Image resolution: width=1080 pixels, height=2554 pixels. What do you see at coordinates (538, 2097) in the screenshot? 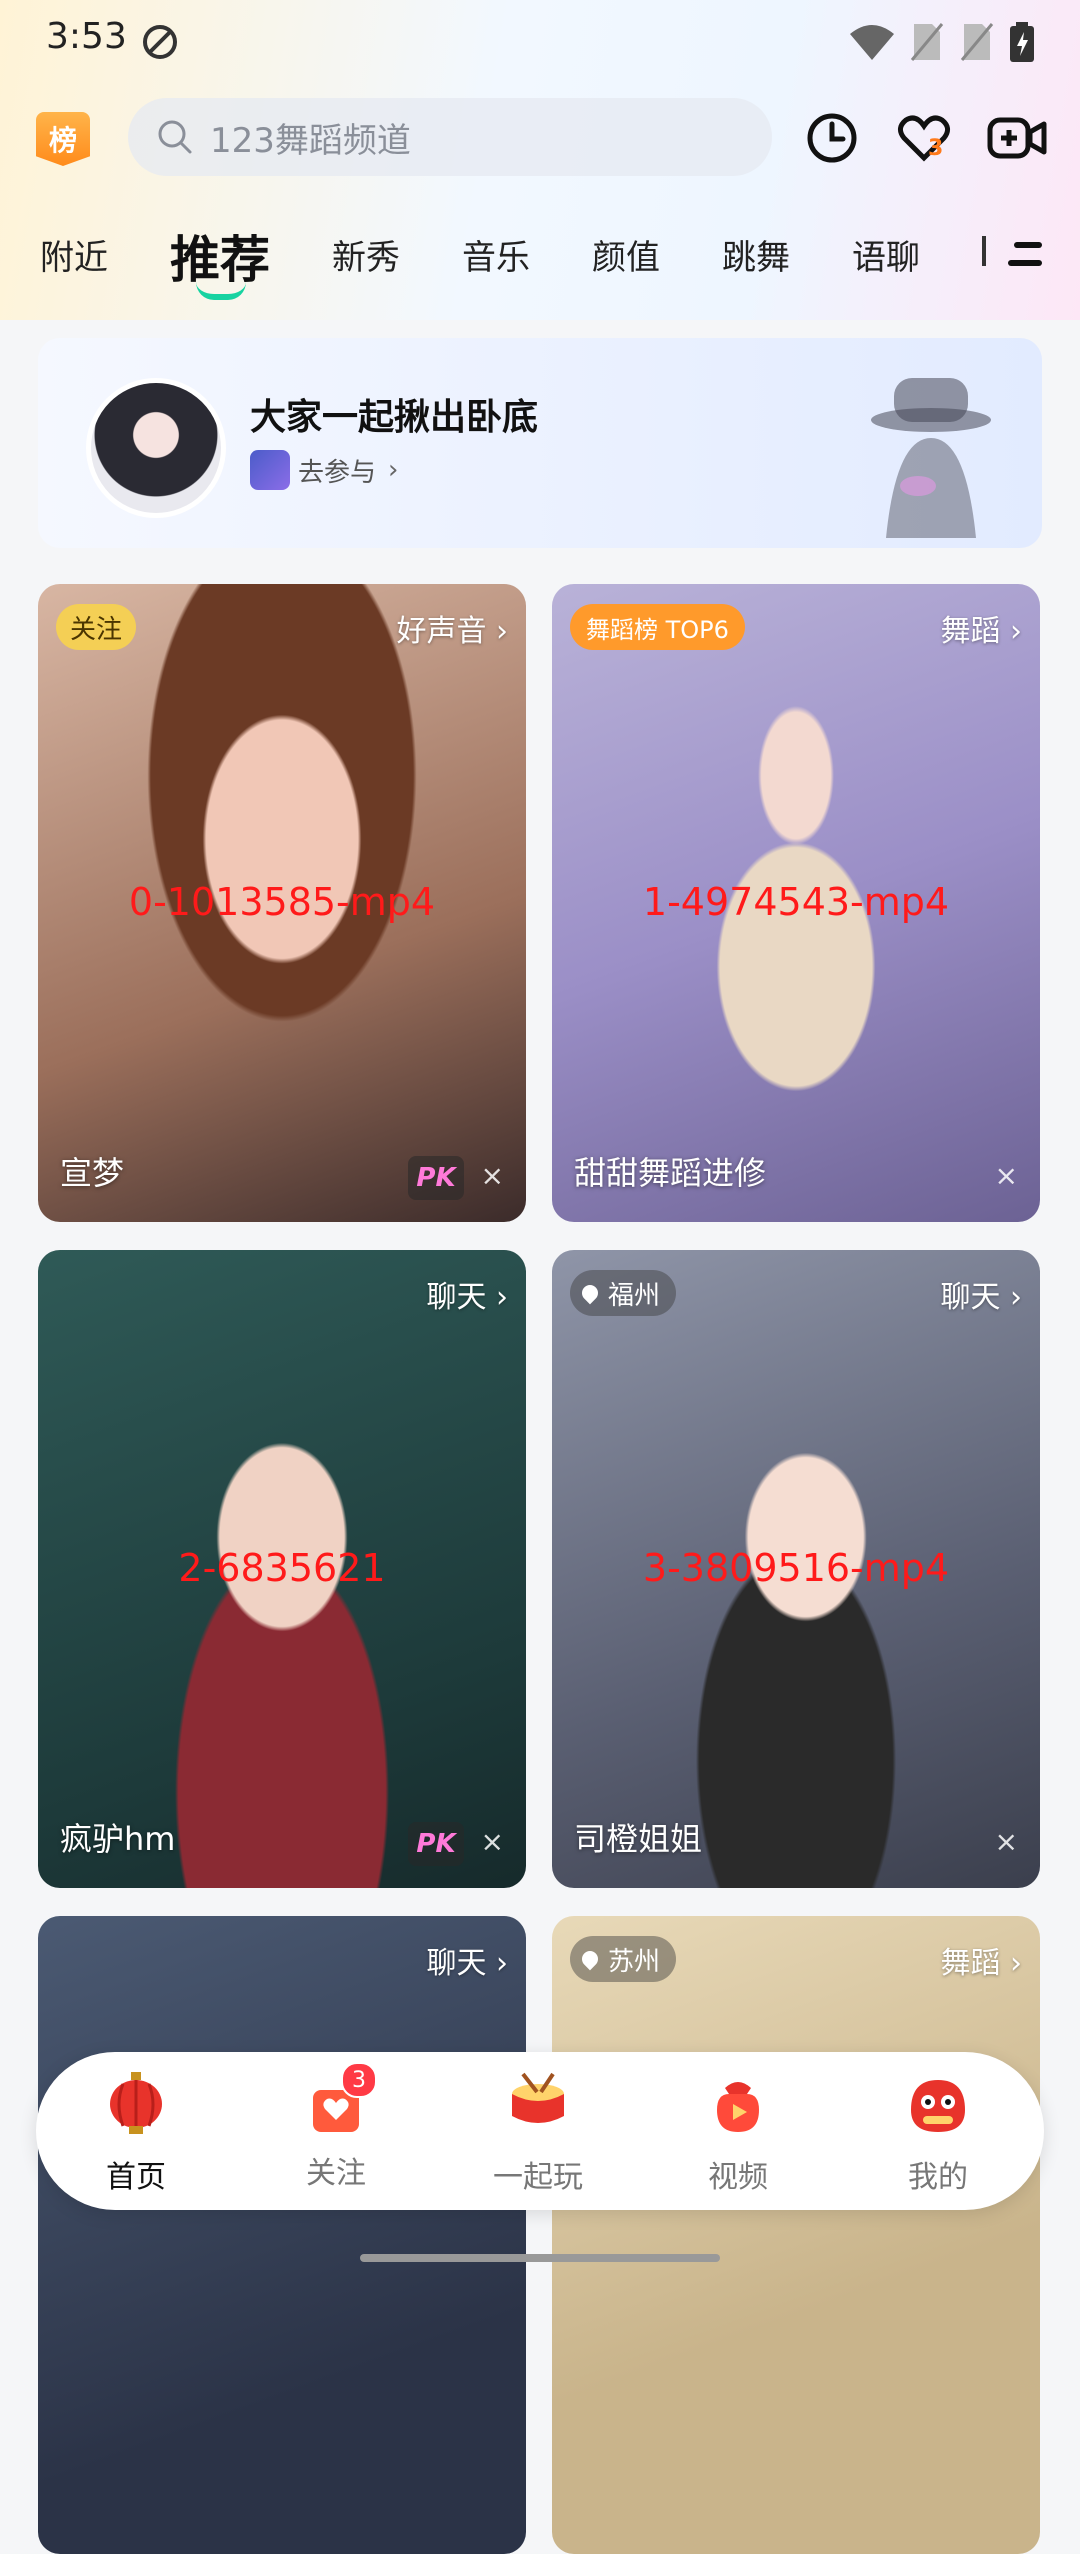
I see `drum-icon` at bounding box center [538, 2097].